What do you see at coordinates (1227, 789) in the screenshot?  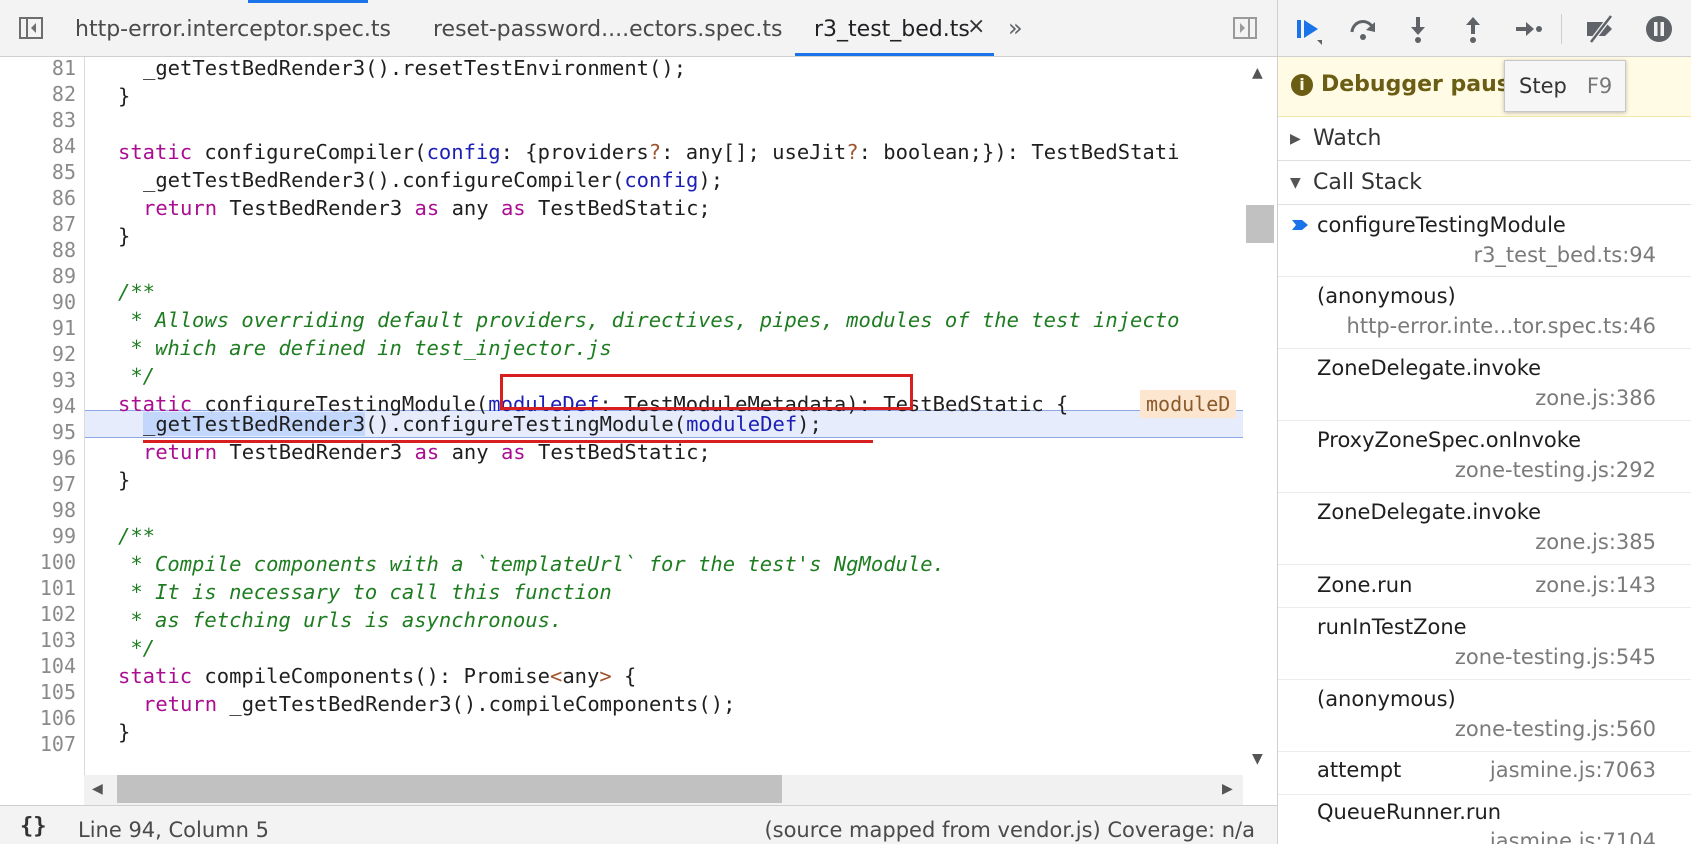 I see `scroll-right-icon: ▶` at bounding box center [1227, 789].